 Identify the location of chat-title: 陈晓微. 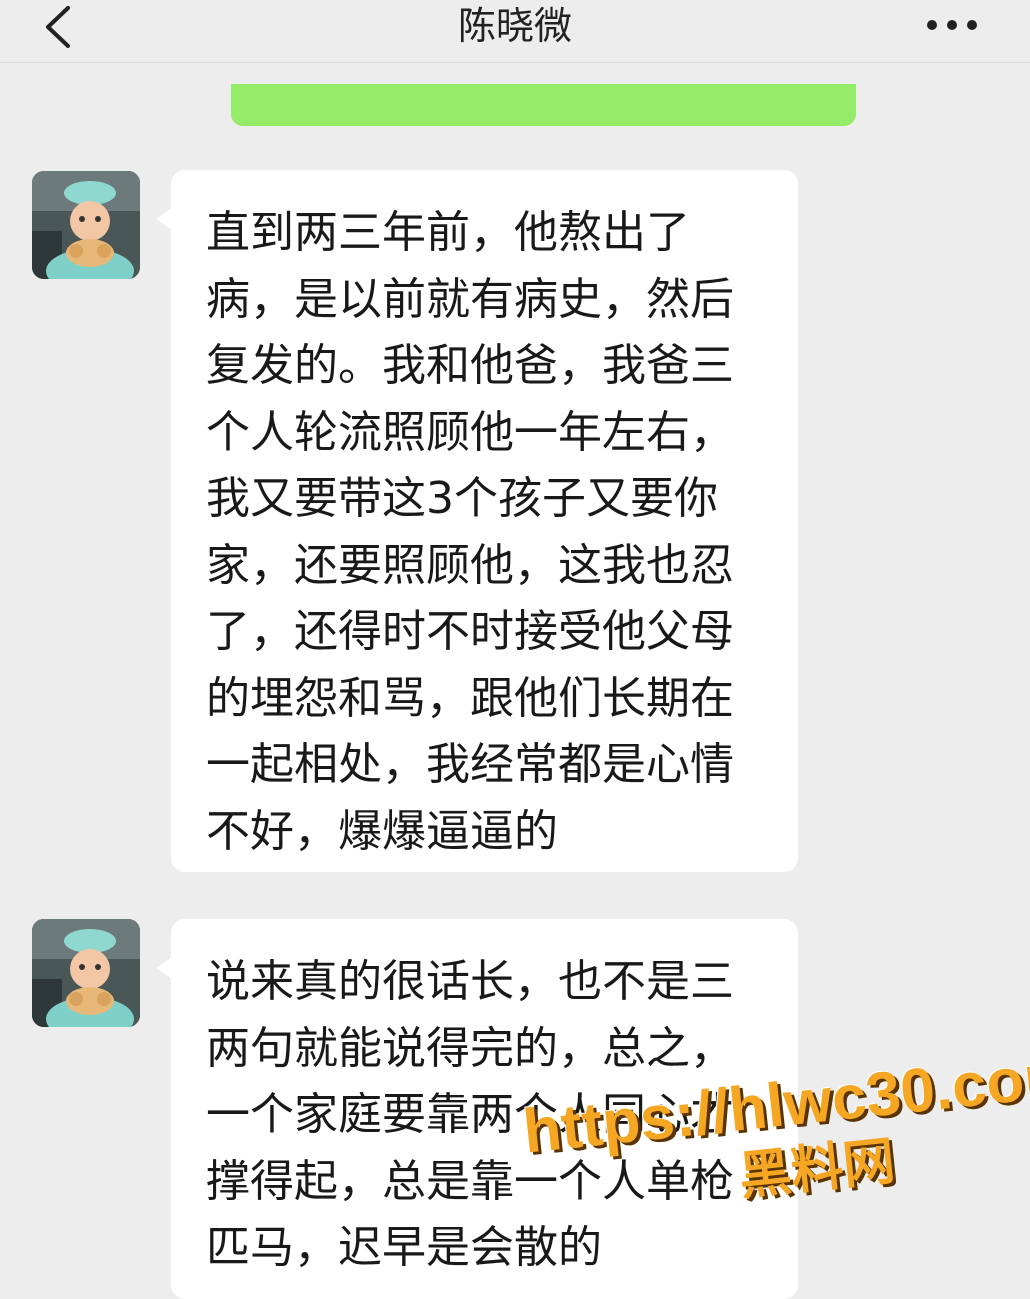
(514, 26).